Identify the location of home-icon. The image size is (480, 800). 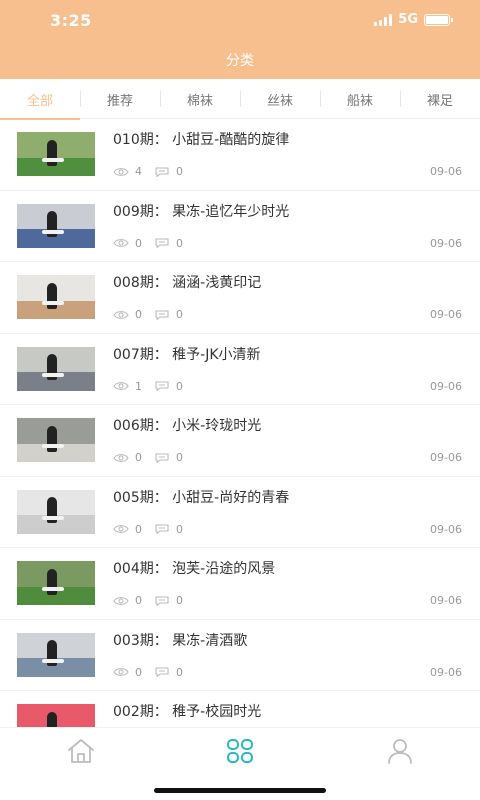
(81, 751).